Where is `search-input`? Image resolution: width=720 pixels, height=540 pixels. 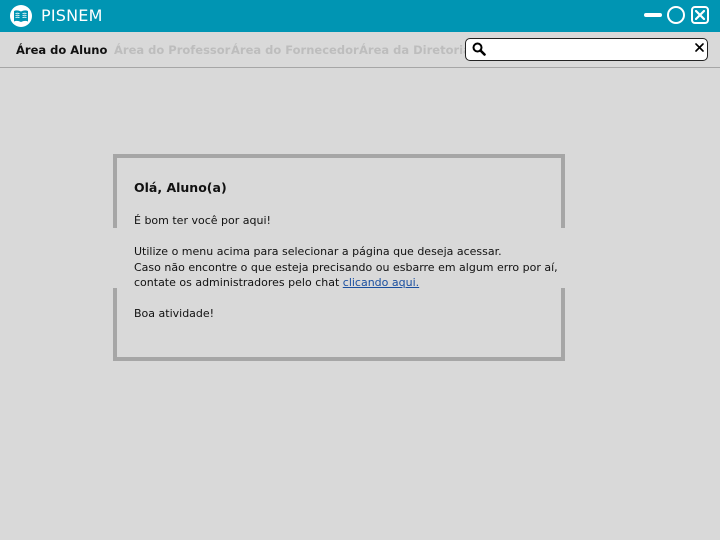
search-input is located at coordinates (592, 50).